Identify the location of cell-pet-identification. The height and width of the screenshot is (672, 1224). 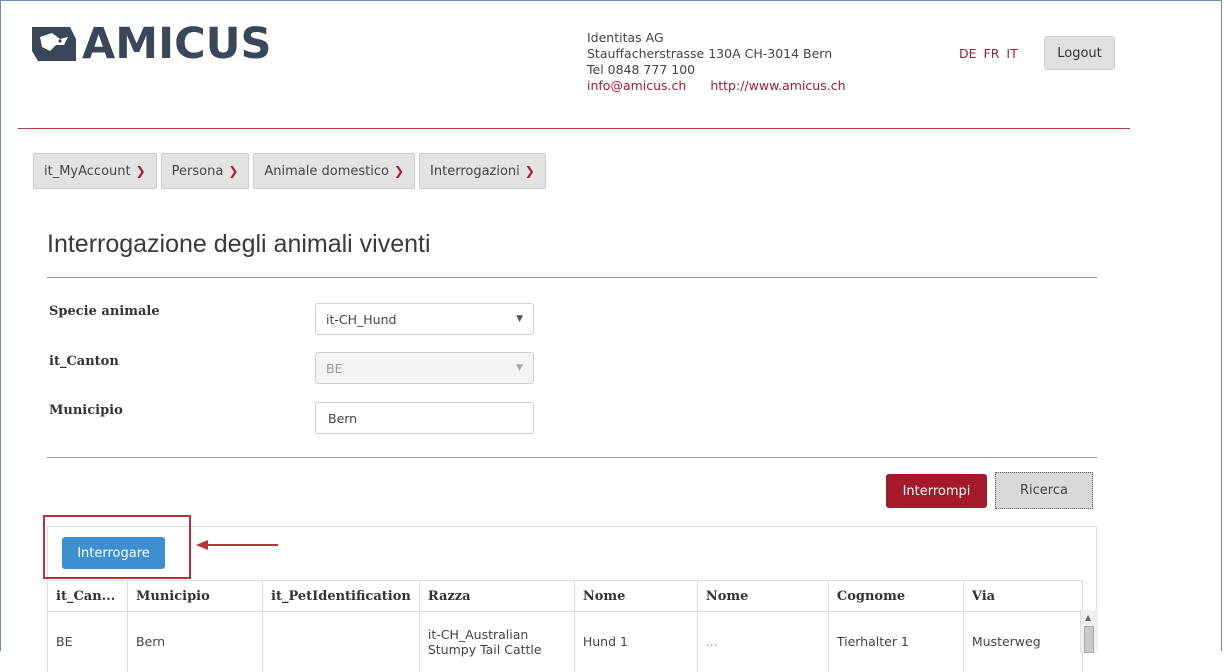
(341, 641).